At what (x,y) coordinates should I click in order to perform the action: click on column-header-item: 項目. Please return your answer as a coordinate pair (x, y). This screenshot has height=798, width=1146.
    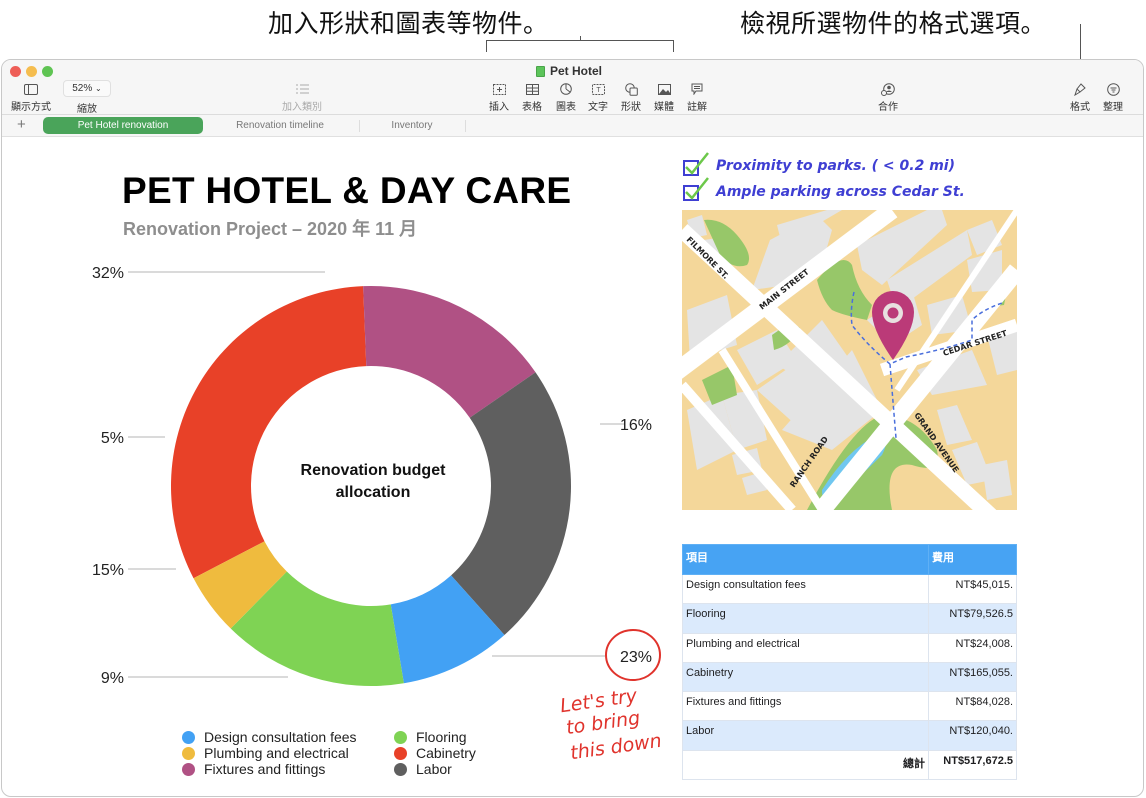
    Looking at the image, I should click on (805, 559).